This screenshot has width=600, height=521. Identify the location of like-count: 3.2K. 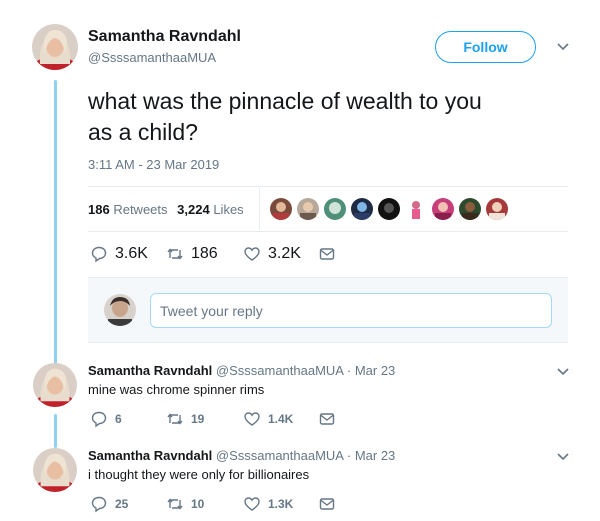
(284, 253).